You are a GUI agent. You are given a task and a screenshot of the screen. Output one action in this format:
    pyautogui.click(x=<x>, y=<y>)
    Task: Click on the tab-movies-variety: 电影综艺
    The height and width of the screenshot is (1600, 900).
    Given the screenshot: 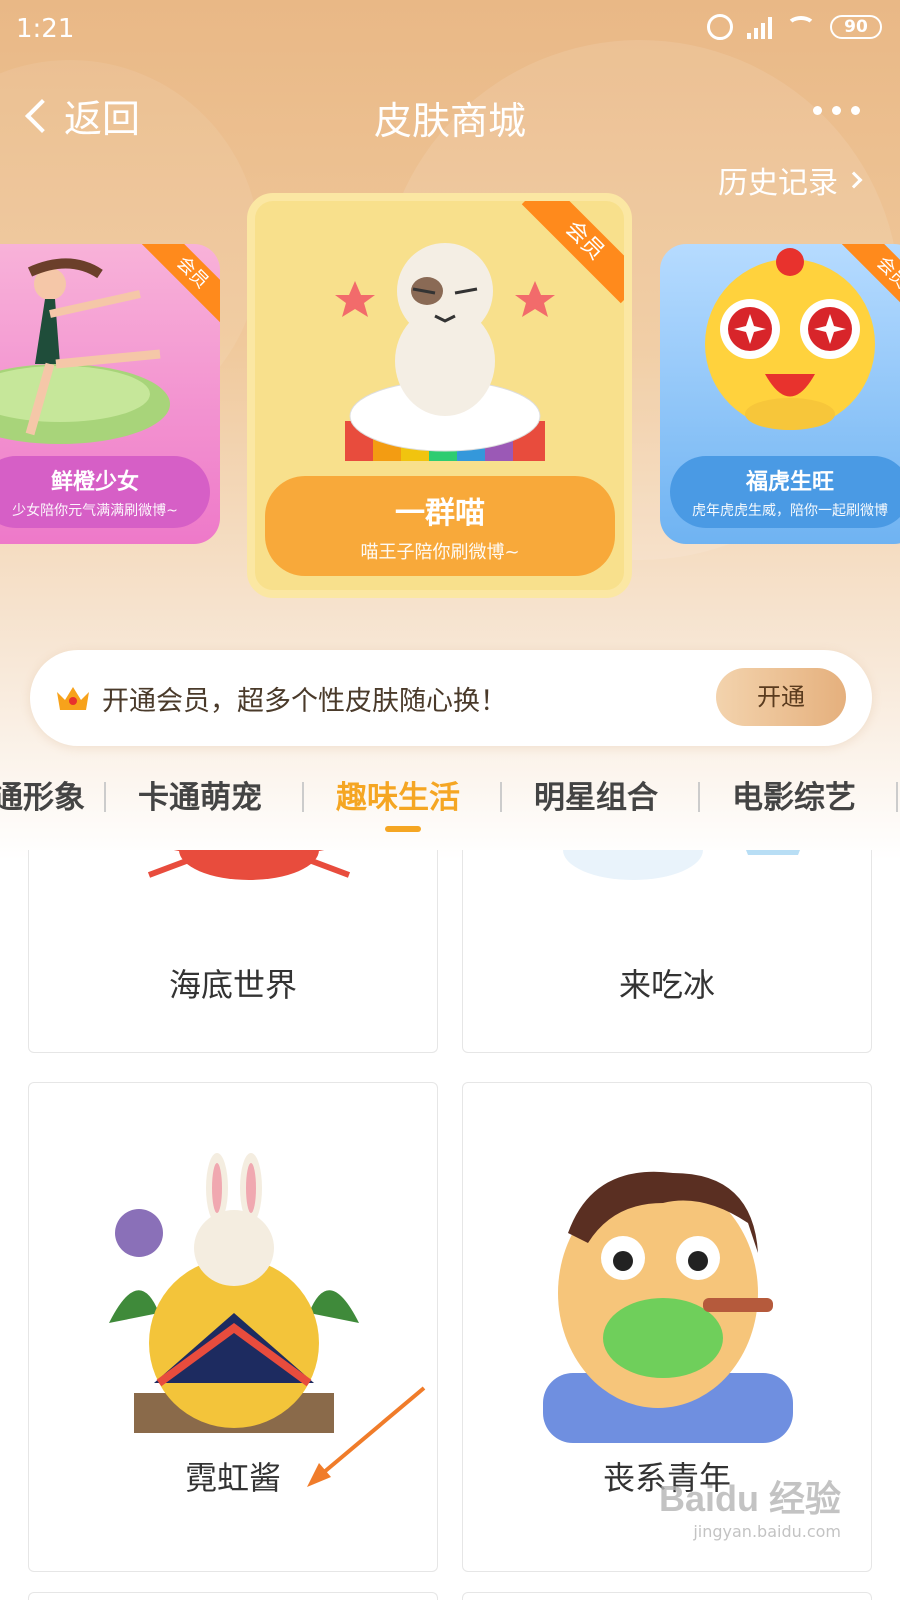 What is the action you would take?
    pyautogui.click(x=794, y=794)
    